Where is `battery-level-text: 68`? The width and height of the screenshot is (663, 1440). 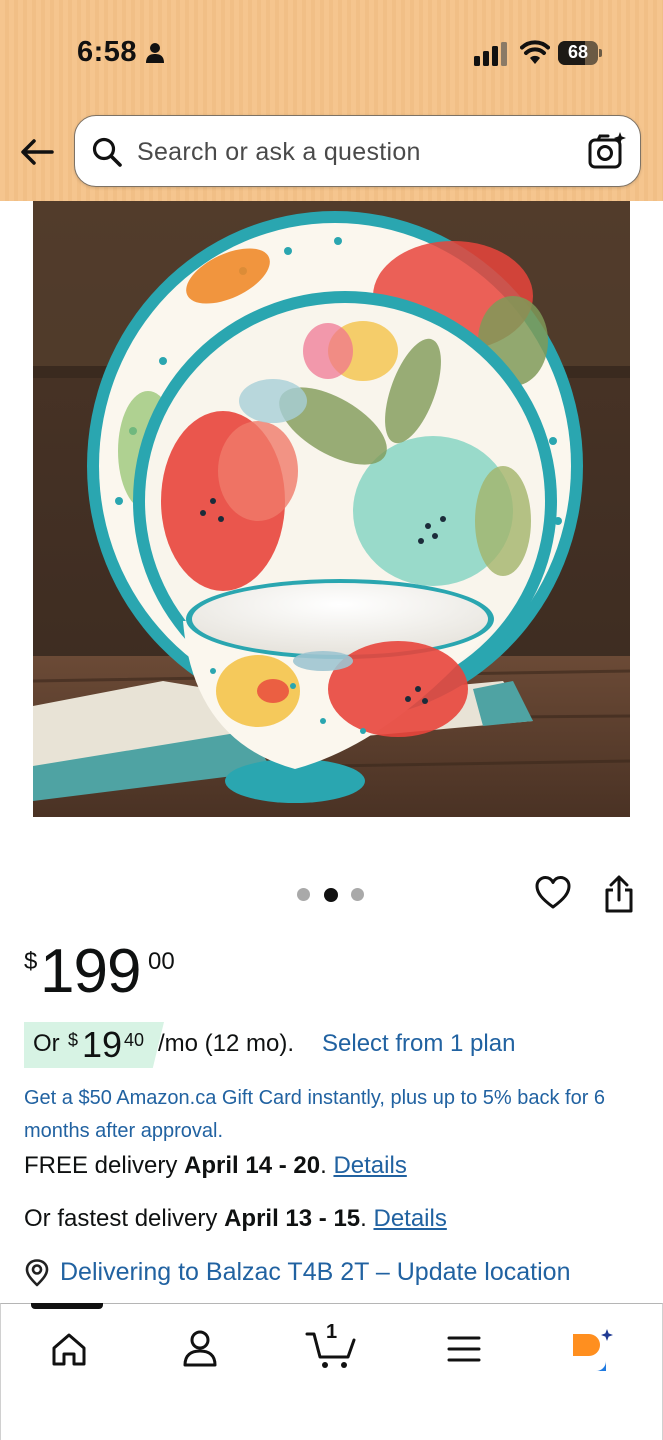 battery-level-text: 68 is located at coordinates (578, 52).